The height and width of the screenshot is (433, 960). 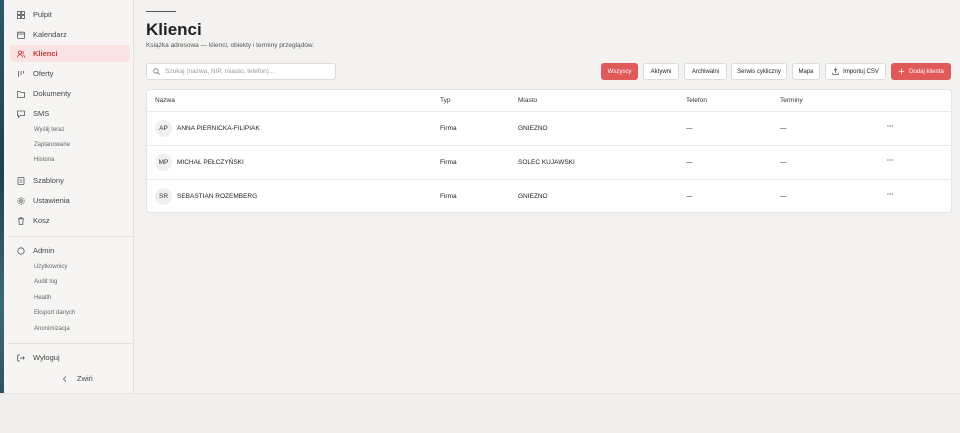 What do you see at coordinates (52, 93) in the screenshot?
I see `sidebar-item-label: Dokumenty` at bounding box center [52, 93].